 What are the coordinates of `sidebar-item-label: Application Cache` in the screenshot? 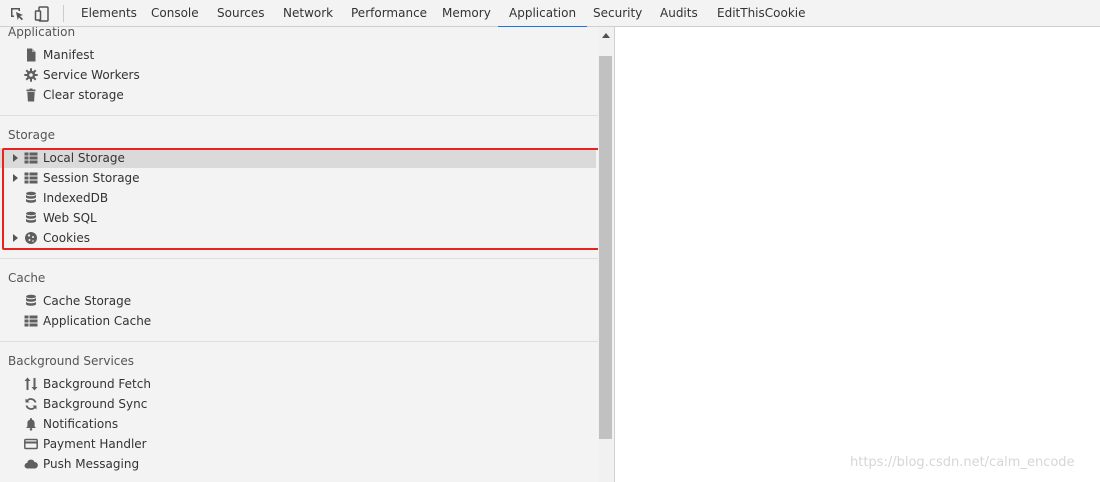 It's located at (97, 321).